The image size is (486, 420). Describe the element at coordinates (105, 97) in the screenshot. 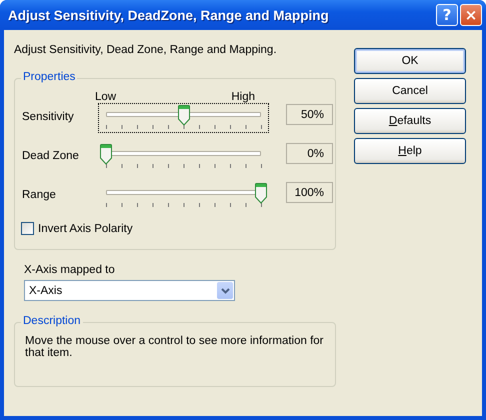

I see `low-label: Low` at that location.